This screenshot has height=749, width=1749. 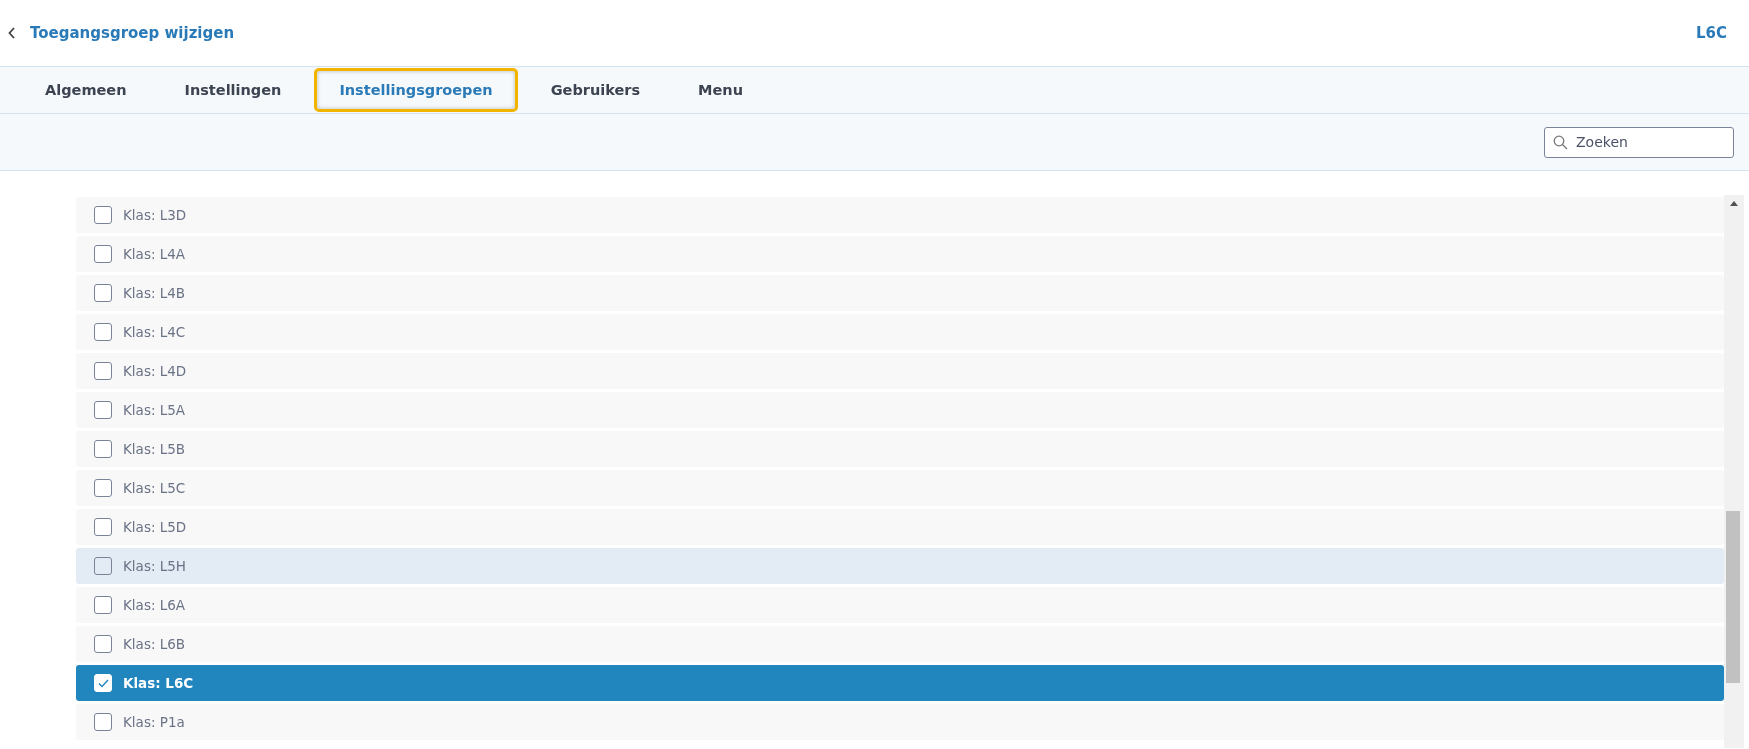 What do you see at coordinates (154, 566) in the screenshot?
I see `item-label: Klas: L5H` at bounding box center [154, 566].